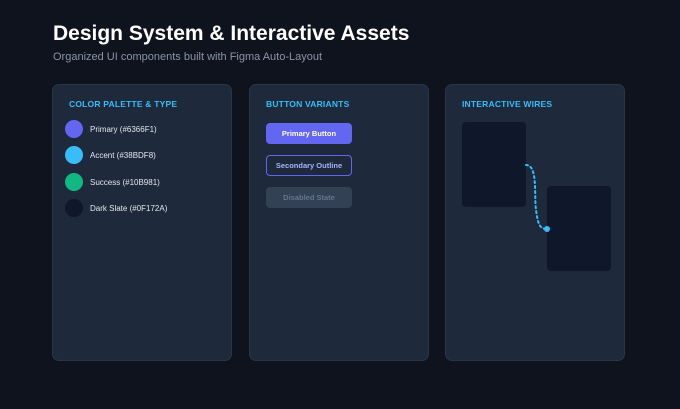 The height and width of the screenshot is (409, 680). I want to click on primary-swatch, so click(74, 129).